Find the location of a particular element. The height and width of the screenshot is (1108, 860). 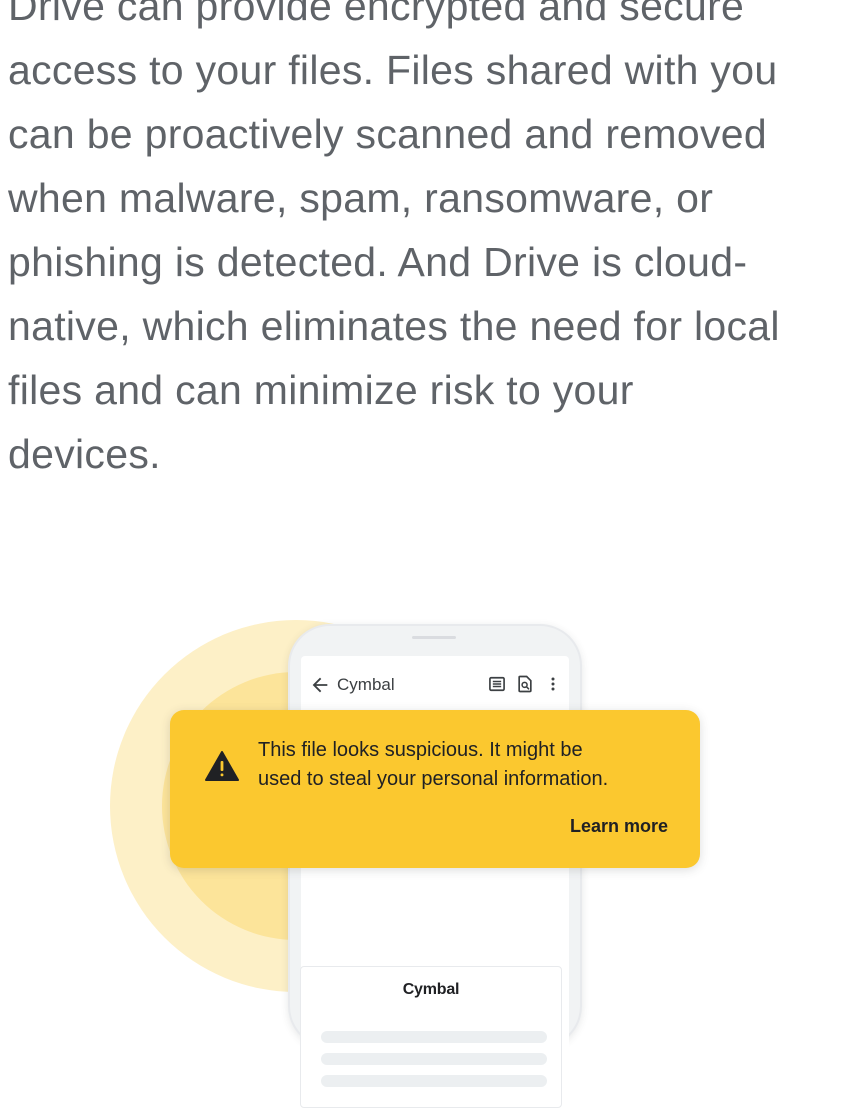

app-title: Cymbal is located at coordinates (366, 684).